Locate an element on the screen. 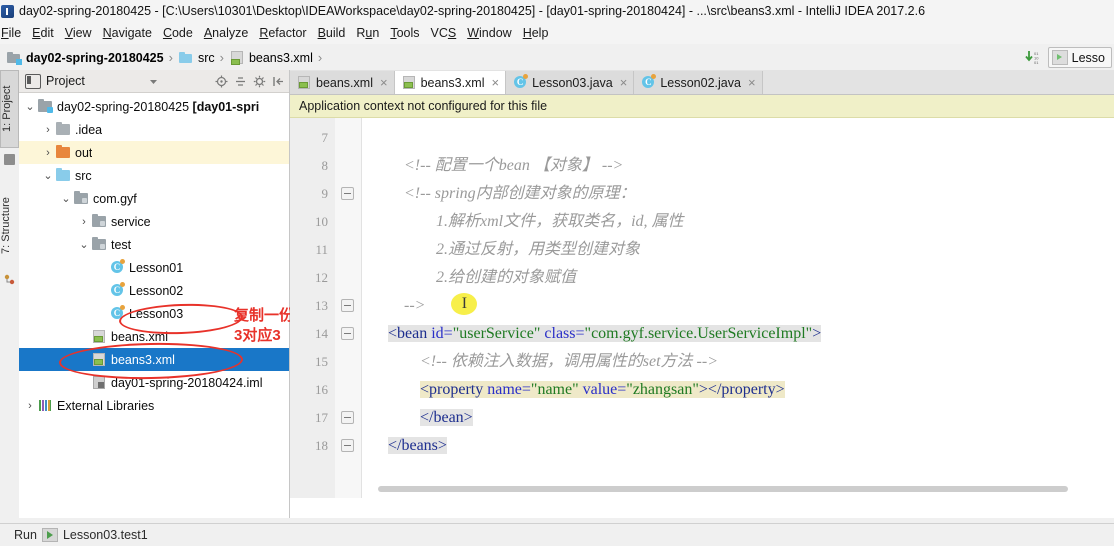 The height and width of the screenshot is (546, 1114). menu-item-edit: Edit is located at coordinates (43, 33).